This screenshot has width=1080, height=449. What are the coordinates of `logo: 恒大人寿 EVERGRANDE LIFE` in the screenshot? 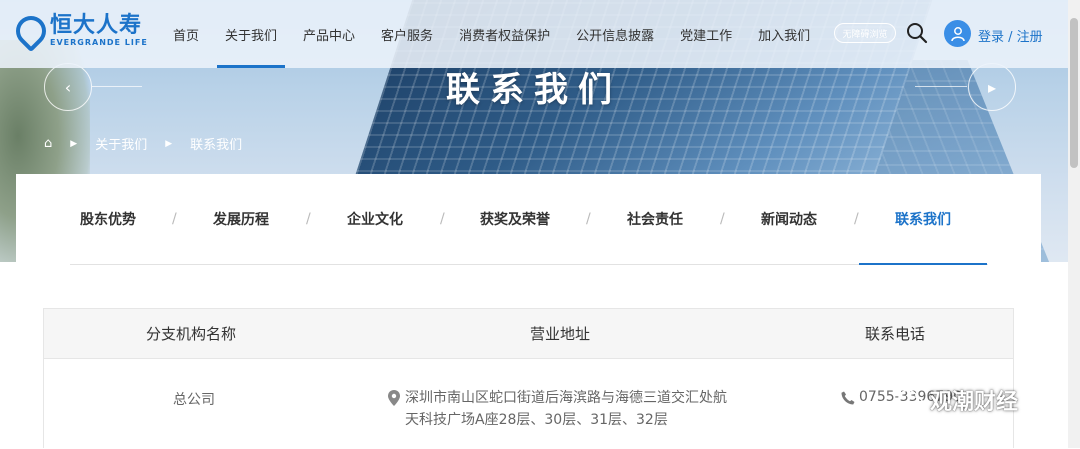 It's located at (78, 31).